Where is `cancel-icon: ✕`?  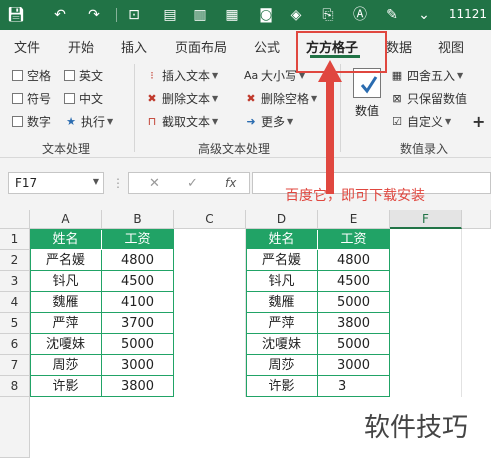
cancel-icon: ✕ is located at coordinates (154, 183).